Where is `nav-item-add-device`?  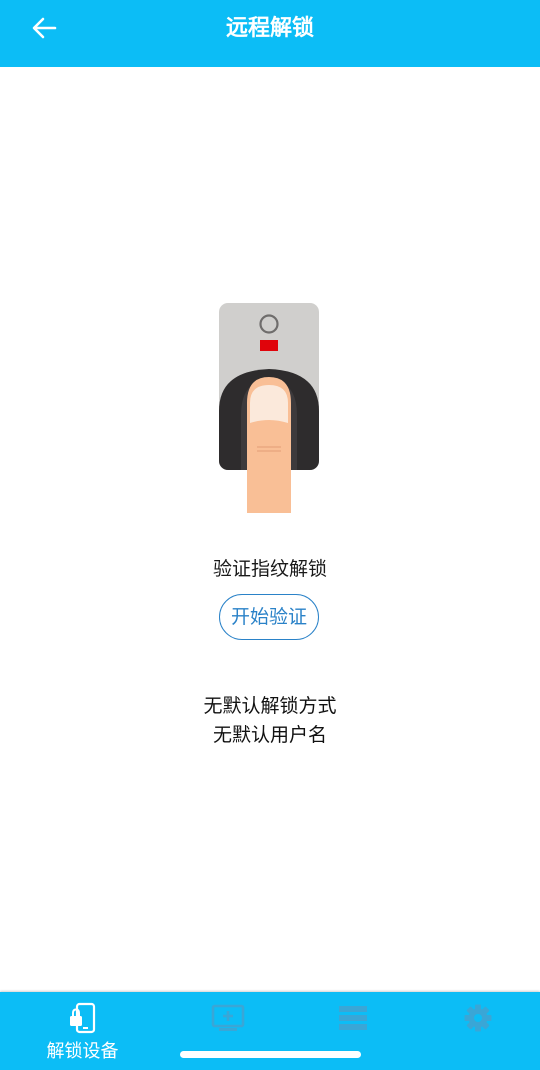 nav-item-add-device is located at coordinates (227, 1031).